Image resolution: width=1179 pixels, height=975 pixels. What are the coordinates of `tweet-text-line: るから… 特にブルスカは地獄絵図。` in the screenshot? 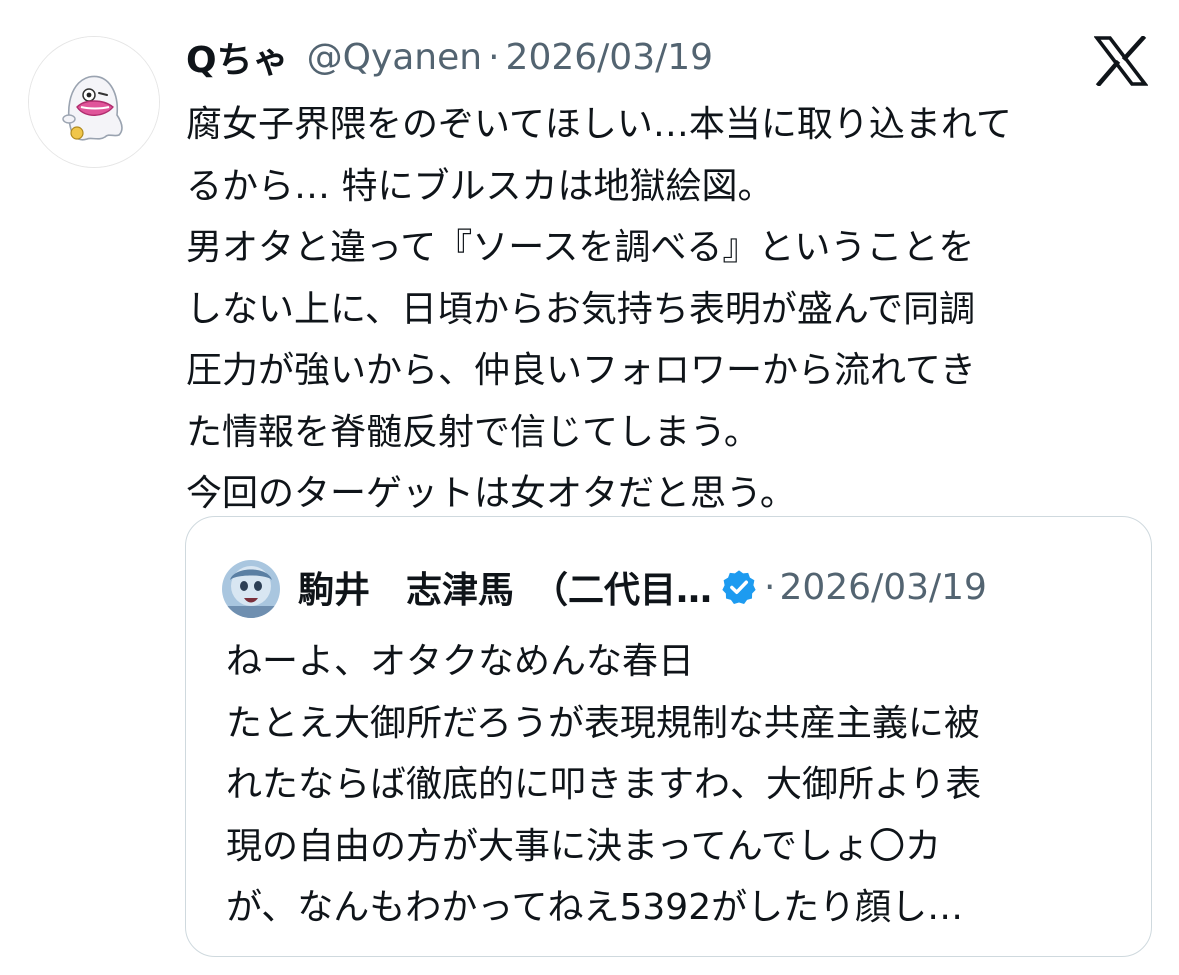 It's located at (480, 186).